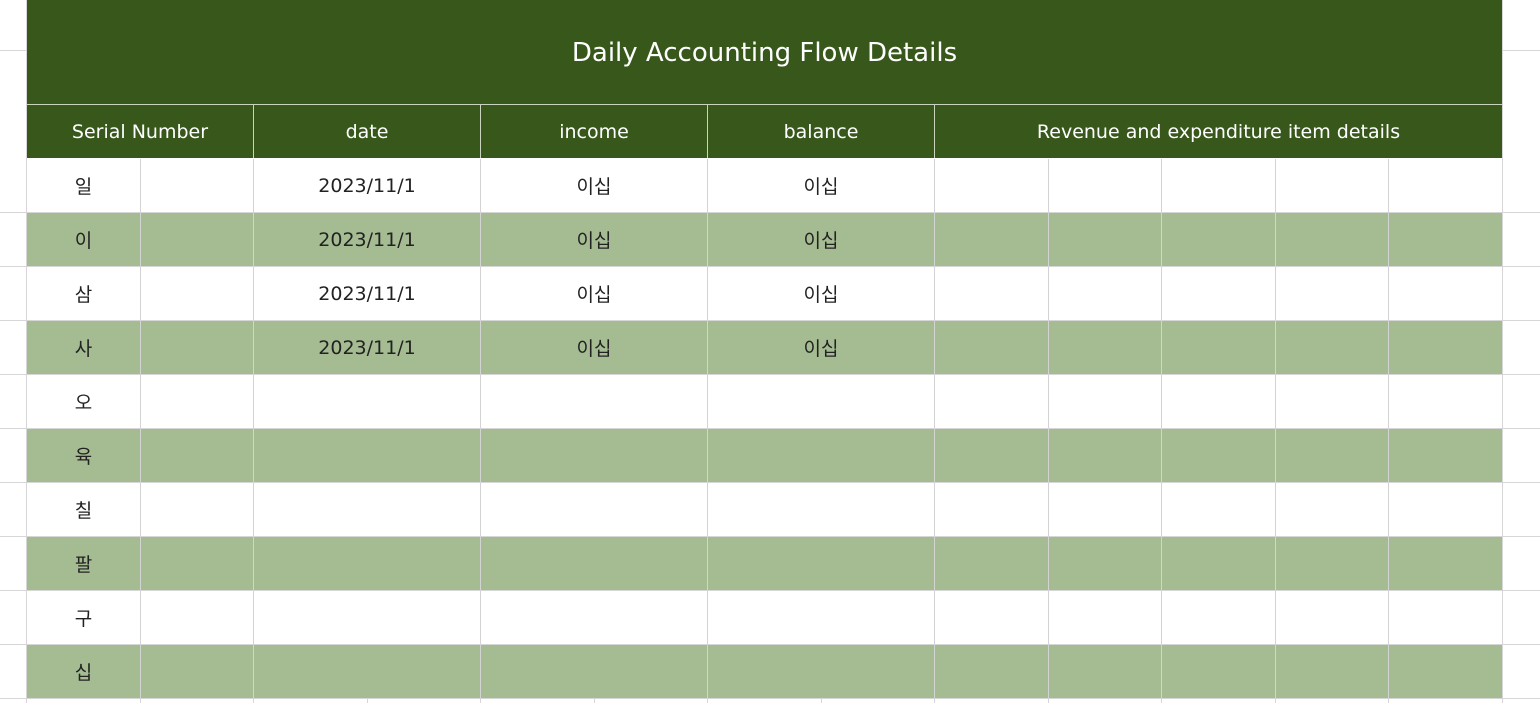  What do you see at coordinates (83, 239) in the screenshot?
I see `serial-number-cell: 이` at bounding box center [83, 239].